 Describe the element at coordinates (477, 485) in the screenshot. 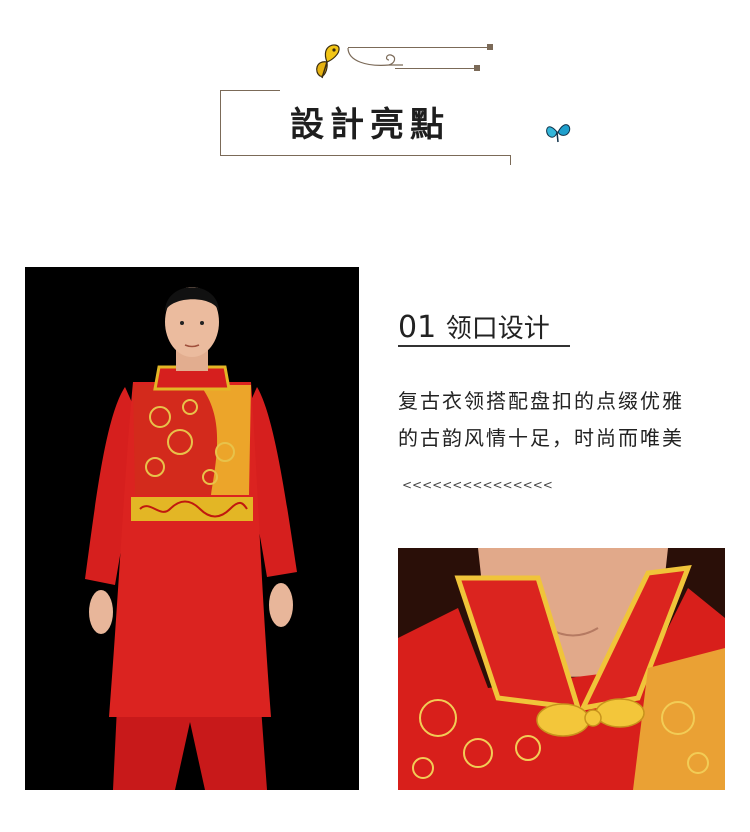

I see `arrow-decoration: <<<<<<<<<<<<<<<` at that location.